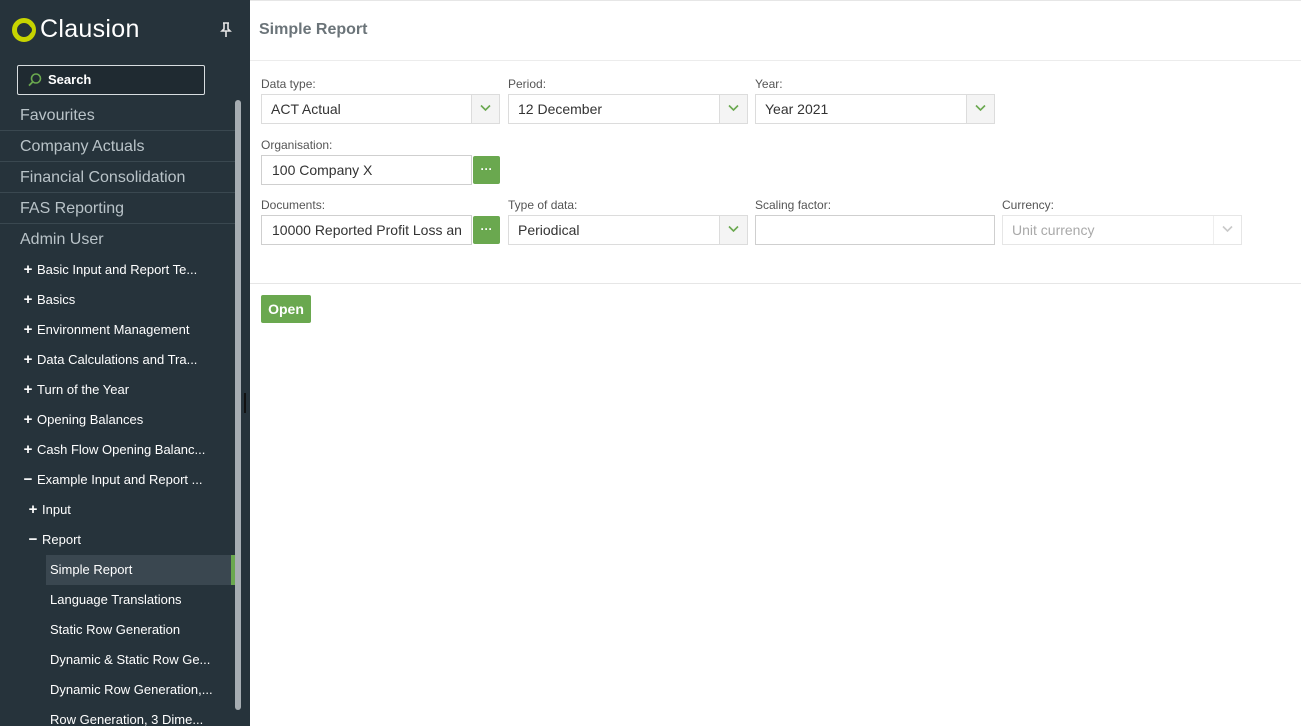 This screenshot has height=726, width=1301. I want to click on search-input: Search, so click(111, 80).